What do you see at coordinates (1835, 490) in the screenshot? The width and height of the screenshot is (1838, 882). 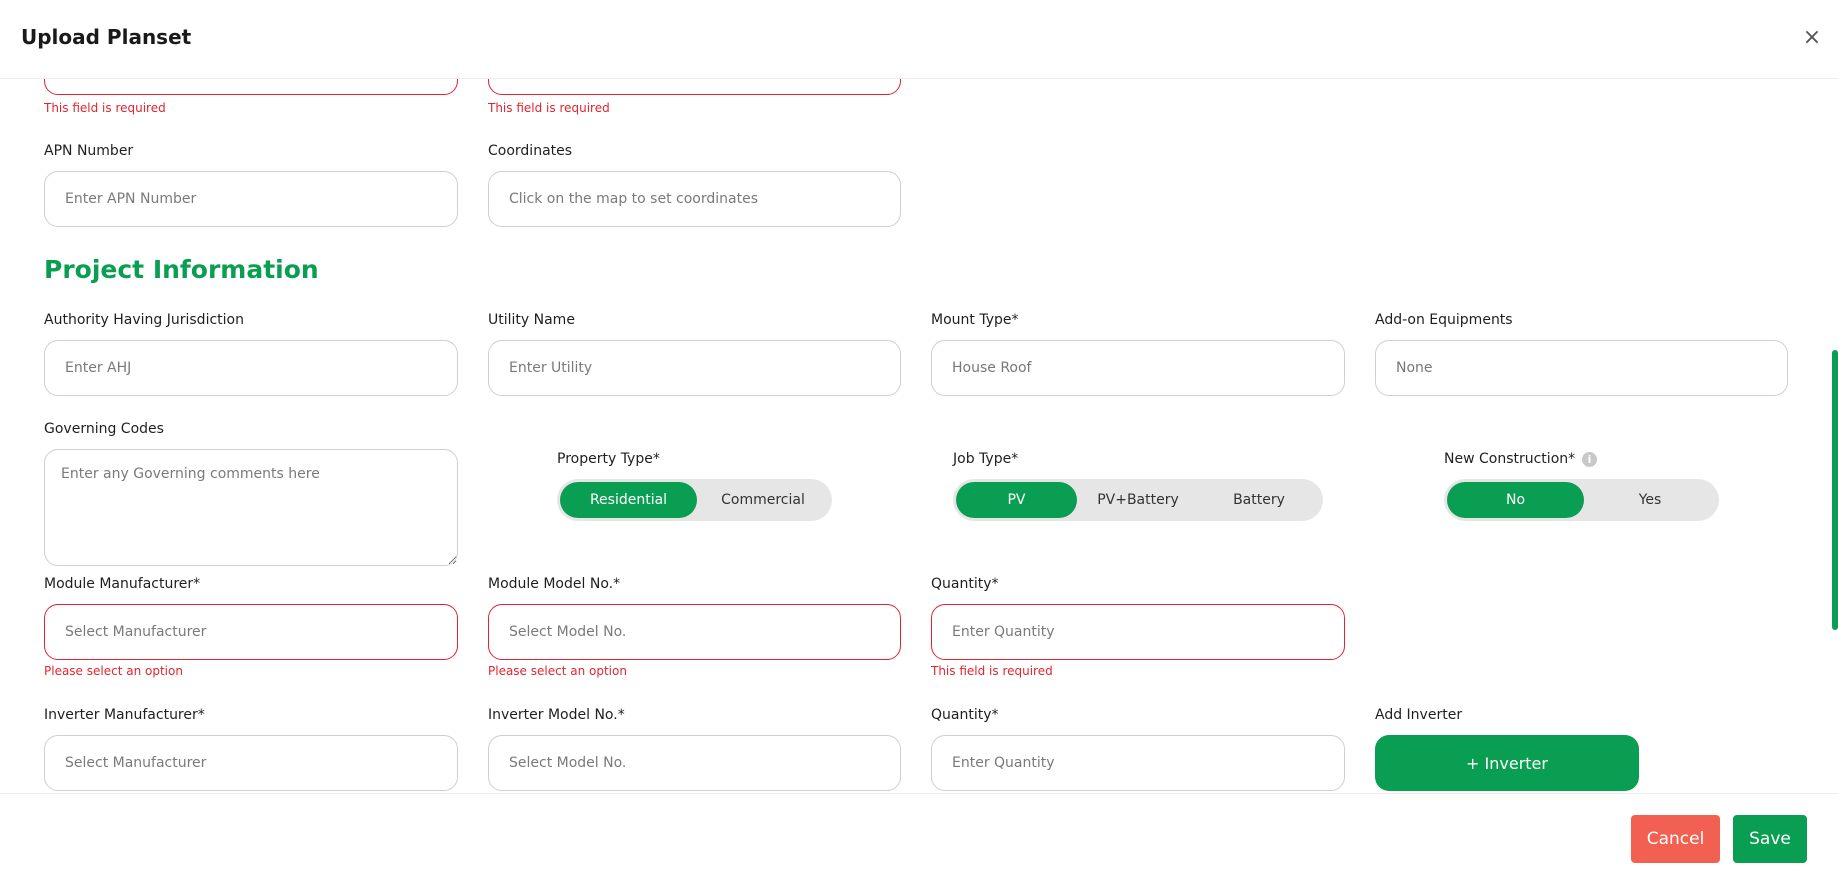 I see `scrollbar-thumb` at bounding box center [1835, 490].